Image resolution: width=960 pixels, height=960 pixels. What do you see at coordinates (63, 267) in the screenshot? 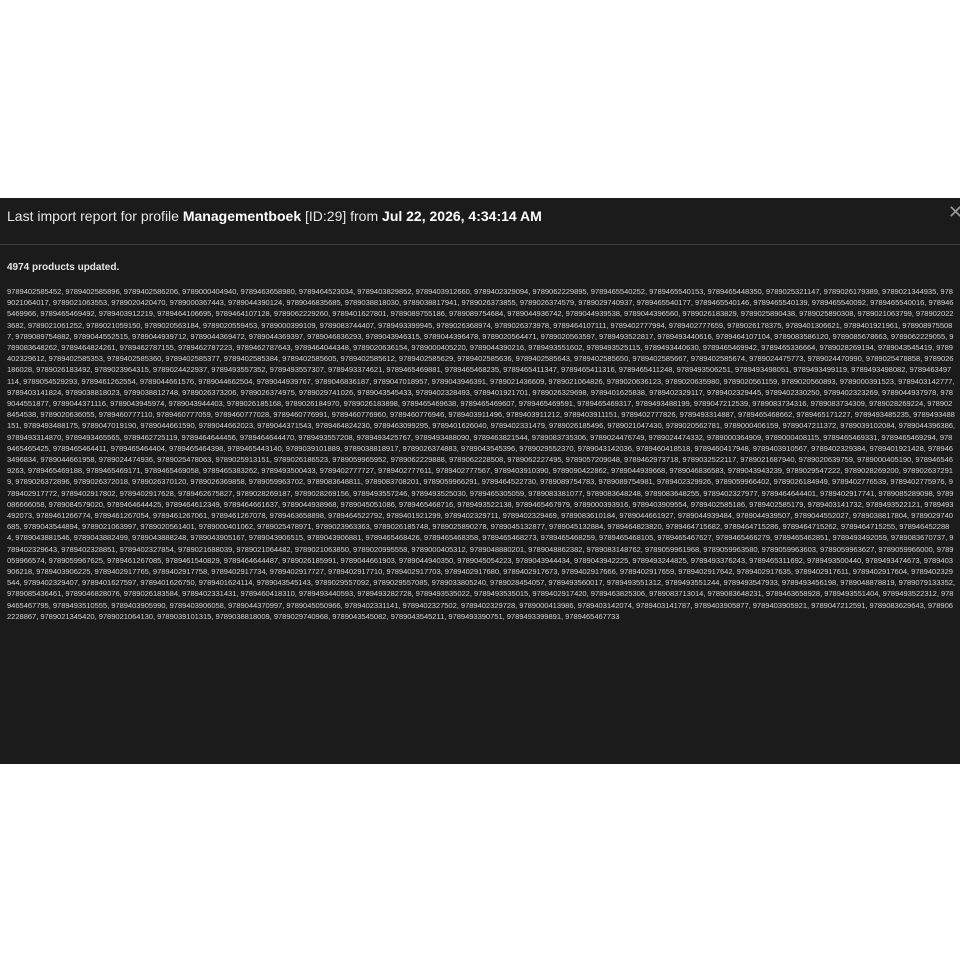
I see `update-summary: 4974 products updated.` at bounding box center [63, 267].